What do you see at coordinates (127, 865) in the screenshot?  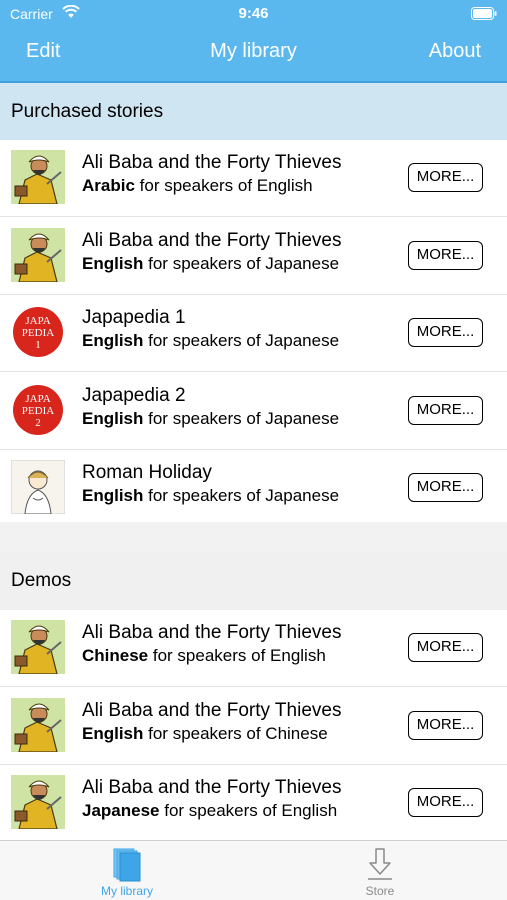 I see `library-icon` at bounding box center [127, 865].